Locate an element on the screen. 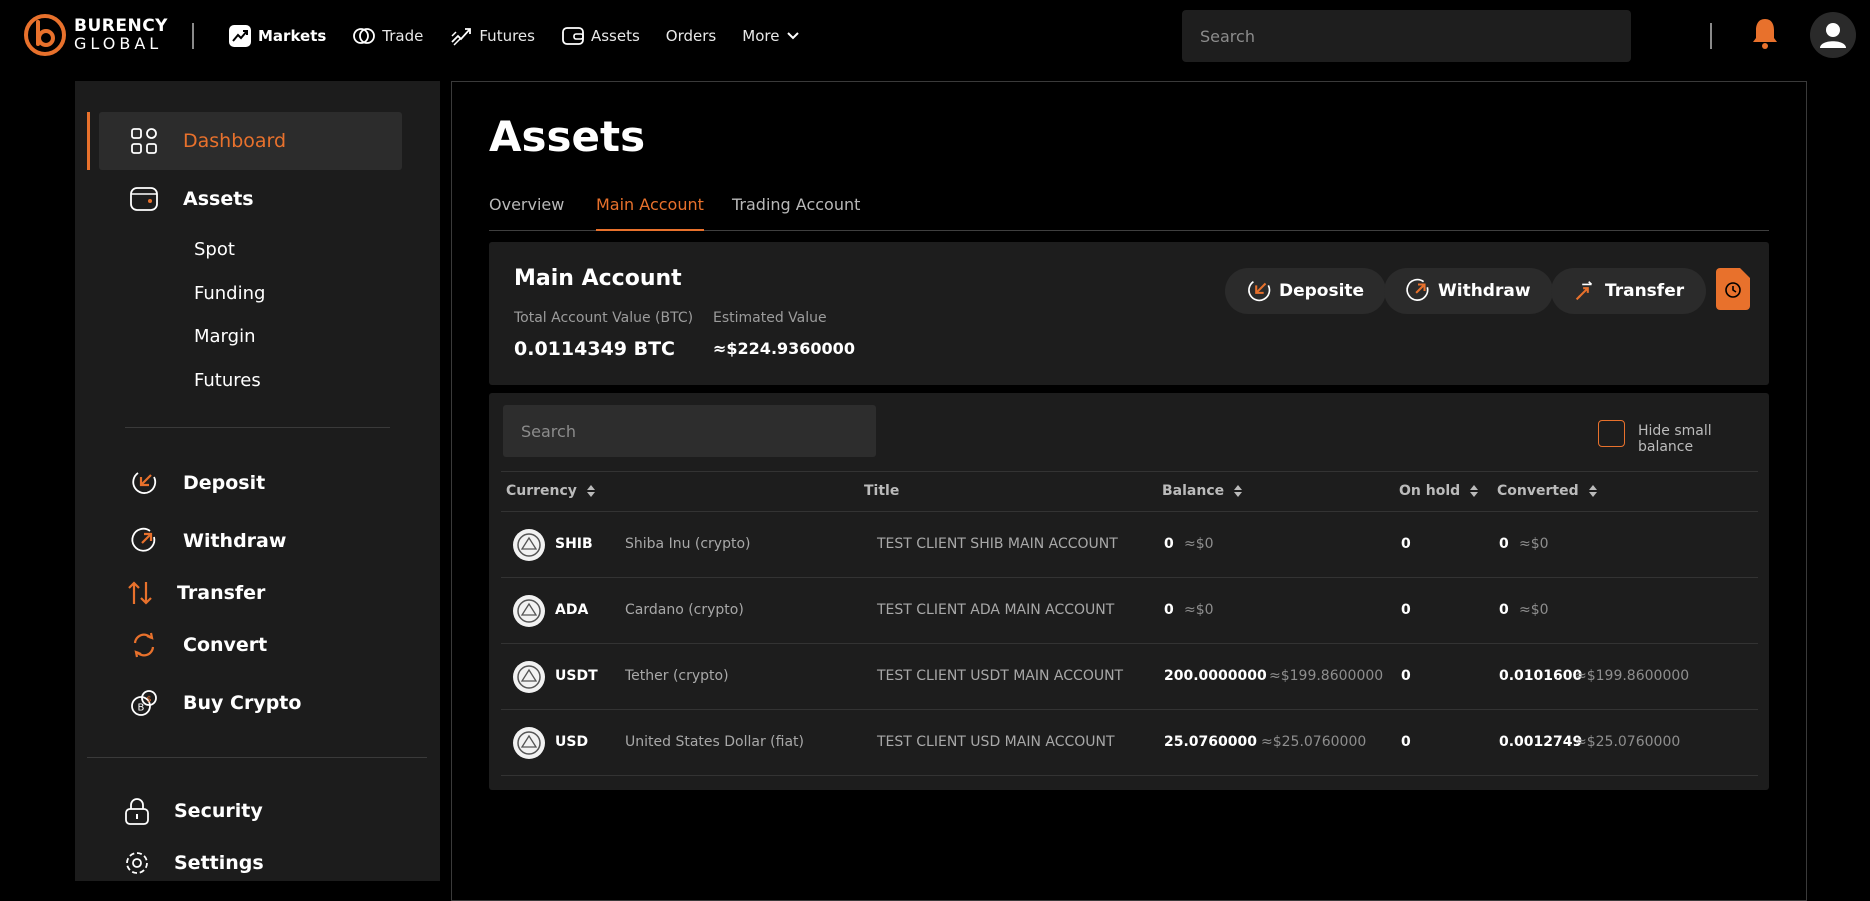 The image size is (1870, 901). wallet-icon is located at coordinates (144, 199).